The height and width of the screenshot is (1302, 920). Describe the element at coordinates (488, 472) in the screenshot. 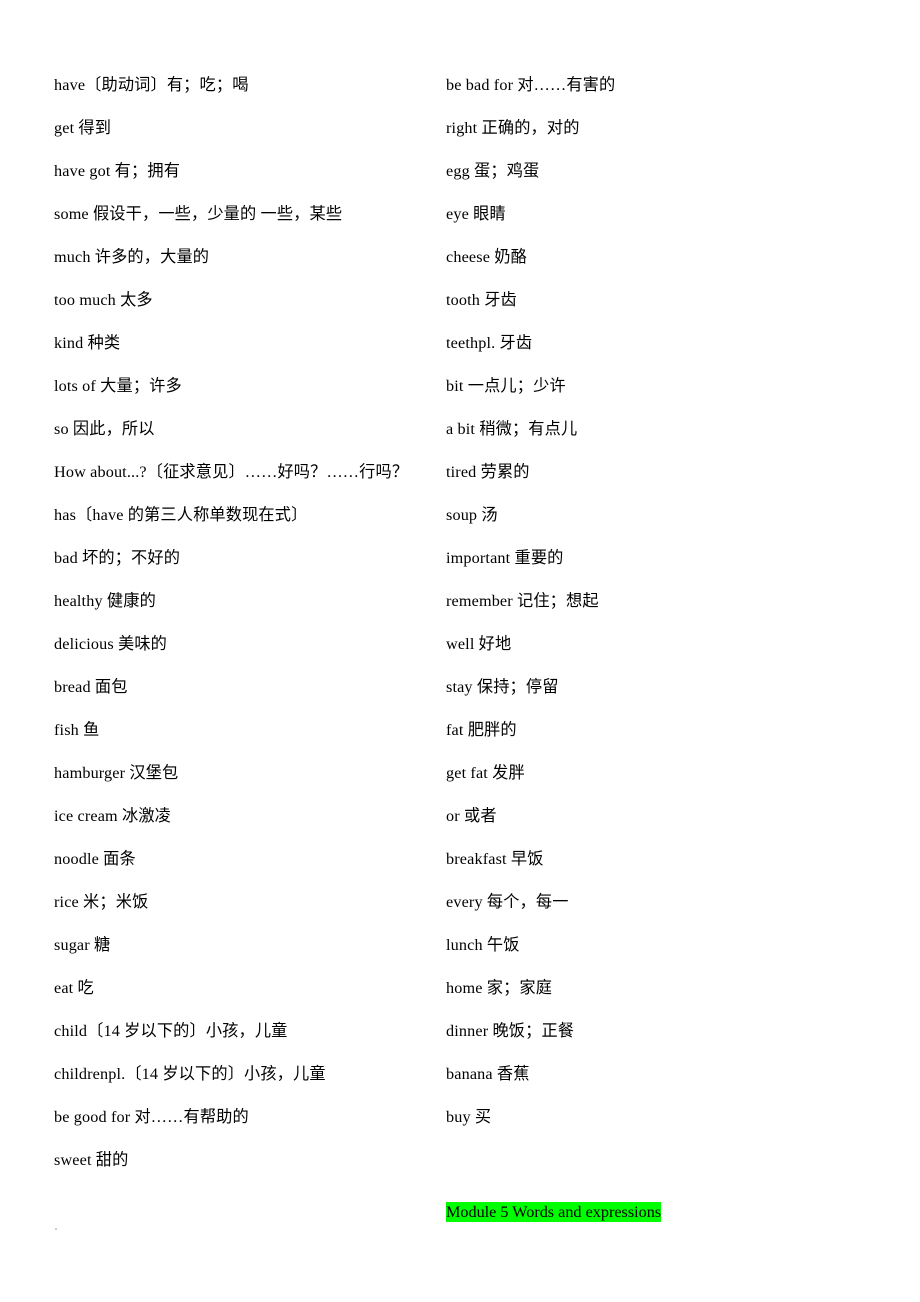

I see `vocabulary-entry: tired 劳累的` at that location.